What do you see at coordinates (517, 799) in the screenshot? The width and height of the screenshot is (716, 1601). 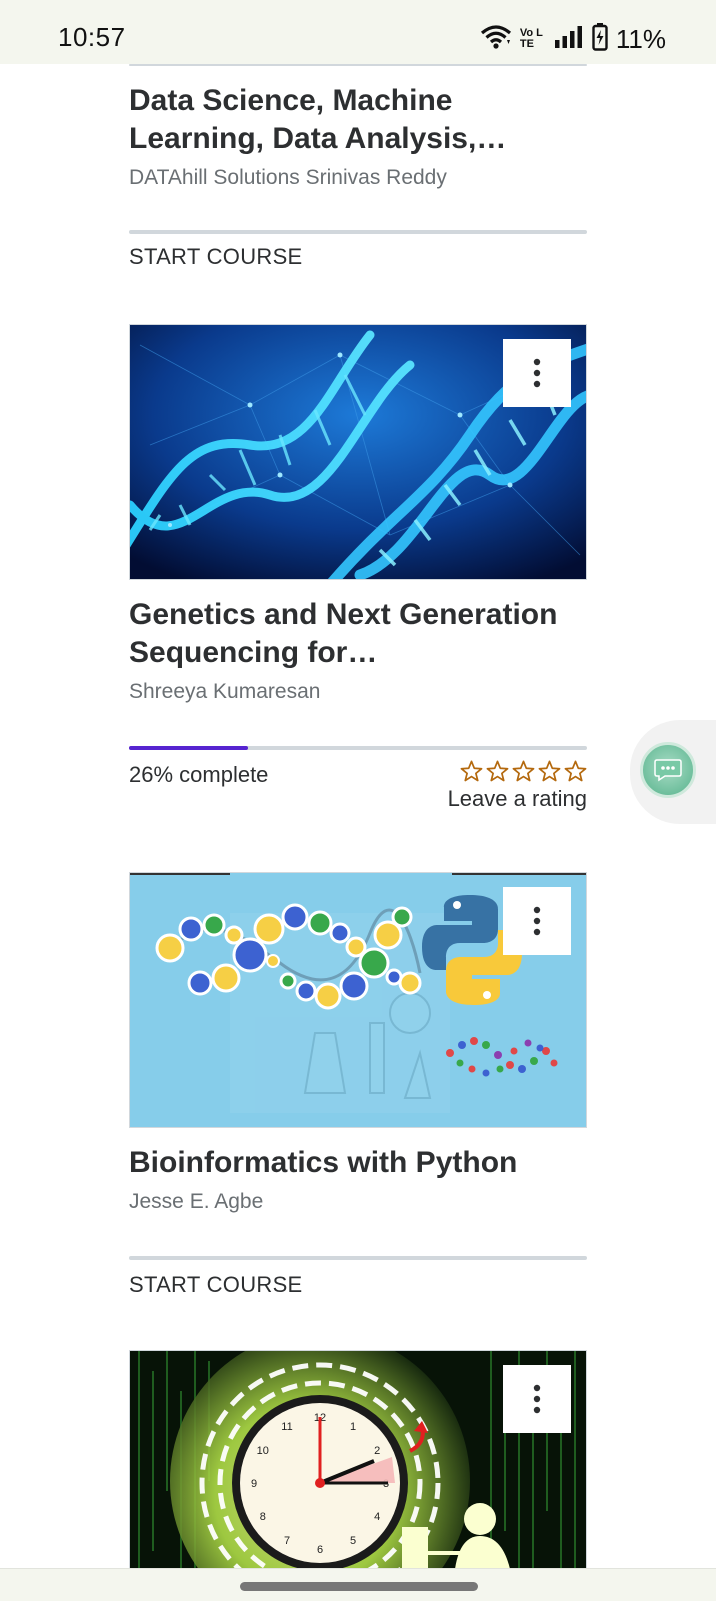 I see `leave-rating-link: Leave a rating` at bounding box center [517, 799].